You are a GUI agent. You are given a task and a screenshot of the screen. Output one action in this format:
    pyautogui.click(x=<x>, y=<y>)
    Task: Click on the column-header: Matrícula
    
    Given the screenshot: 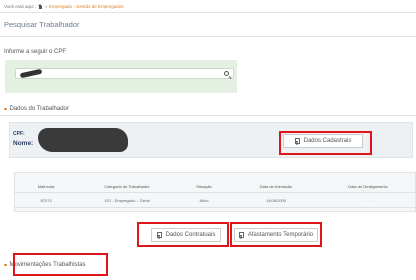 What is the action you would take?
    pyautogui.click(x=46, y=186)
    